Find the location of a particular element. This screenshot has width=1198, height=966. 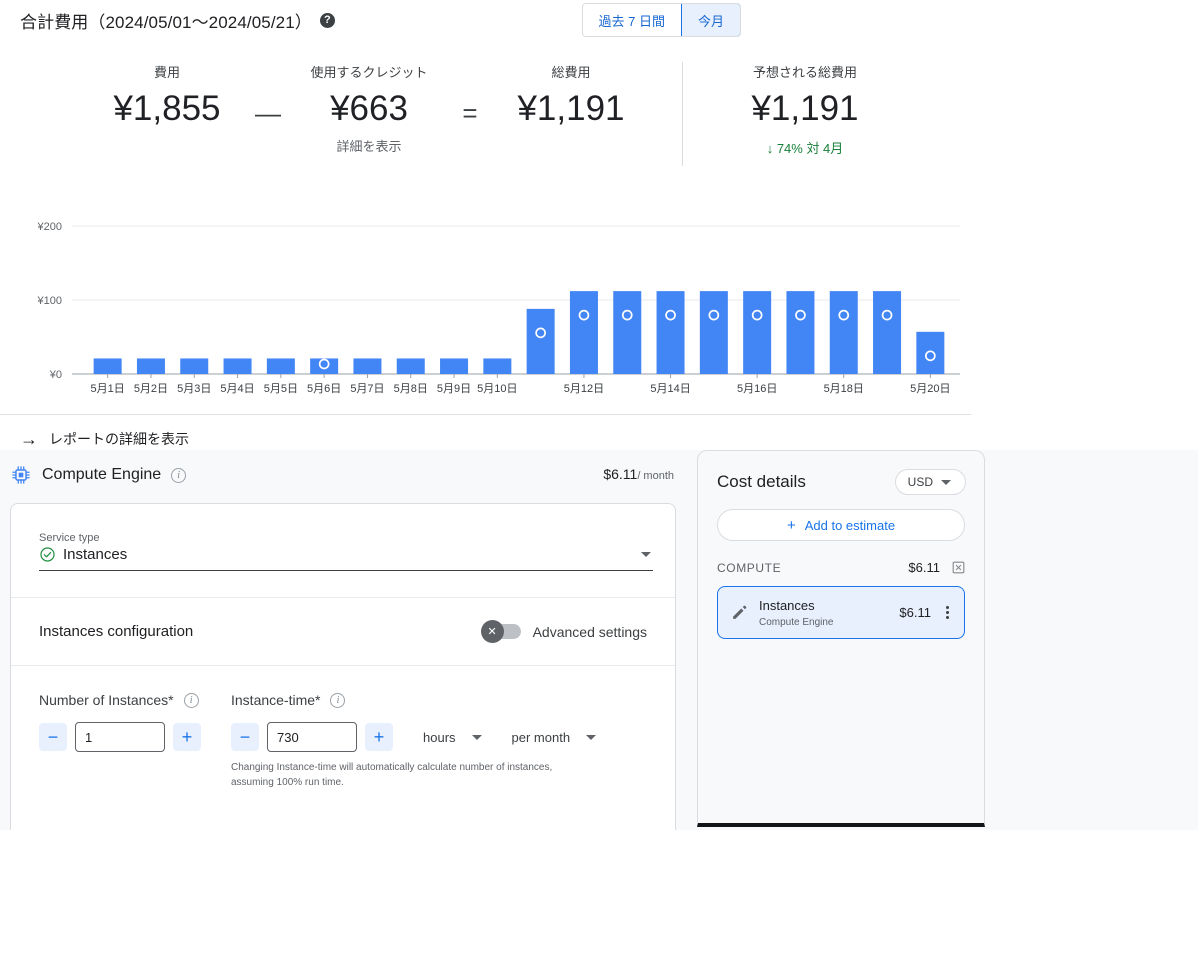

range-button-this-month: 今月 is located at coordinates (710, 20).